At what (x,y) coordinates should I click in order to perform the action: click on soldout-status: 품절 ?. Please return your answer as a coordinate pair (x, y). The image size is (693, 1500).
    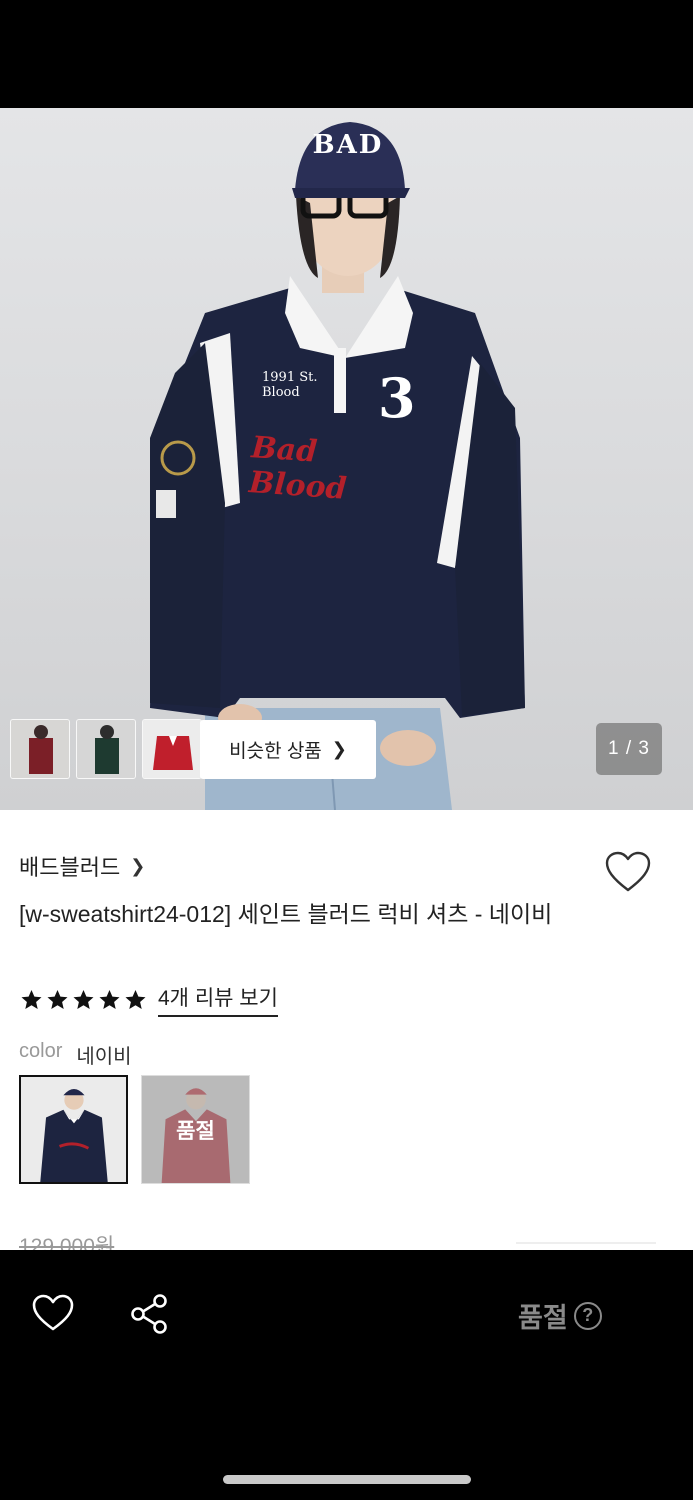
    Looking at the image, I should click on (560, 1315).